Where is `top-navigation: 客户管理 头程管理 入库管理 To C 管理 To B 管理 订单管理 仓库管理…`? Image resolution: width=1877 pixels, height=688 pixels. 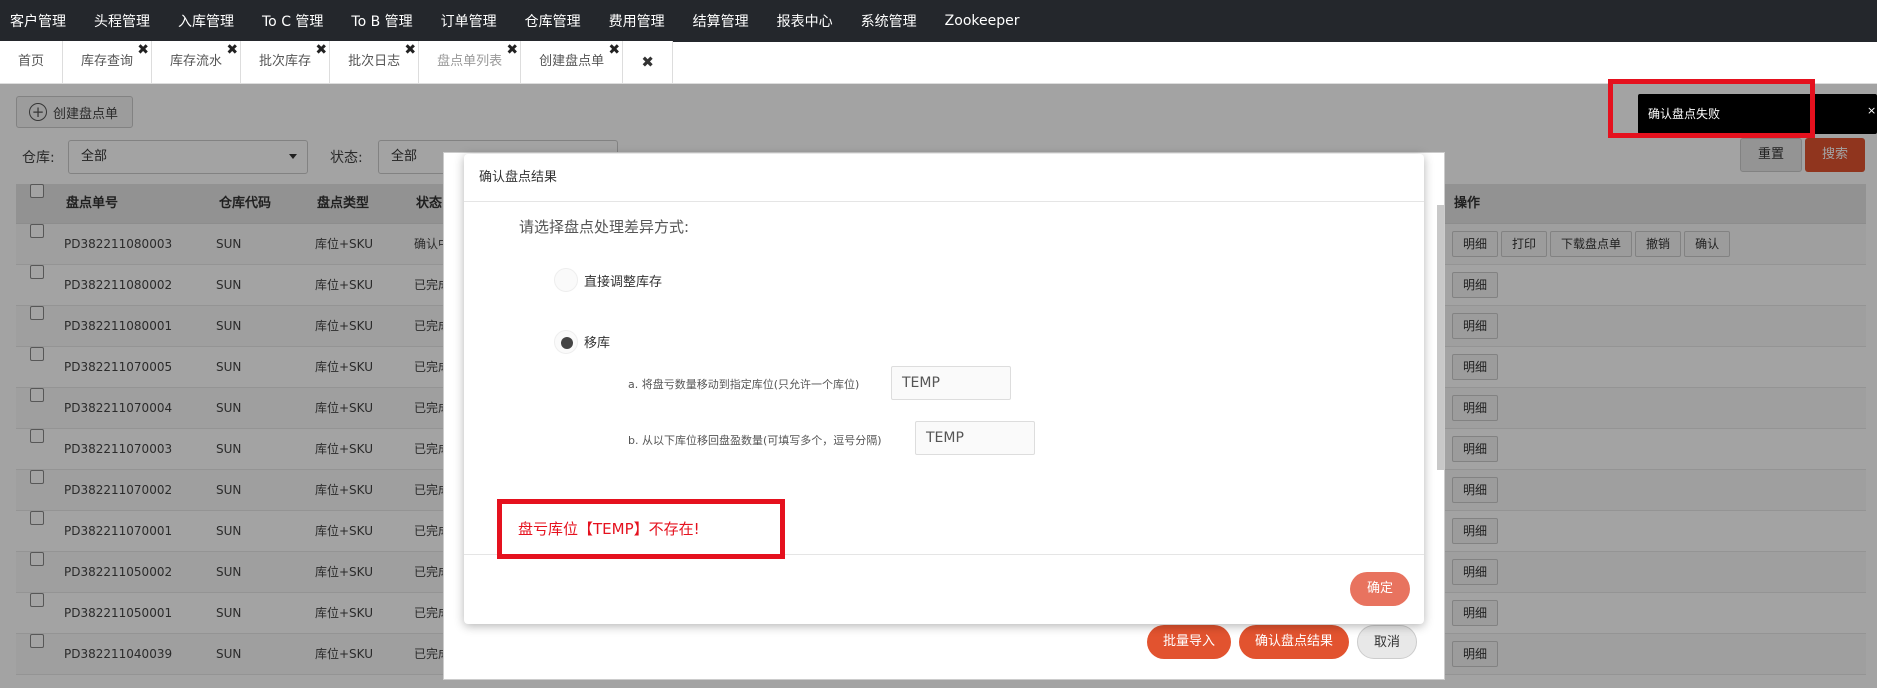
top-navigation: 客户管理 头程管理 入库管理 To C 管理 To B 管理 订单管理 仓库管理… is located at coordinates (938, 21).